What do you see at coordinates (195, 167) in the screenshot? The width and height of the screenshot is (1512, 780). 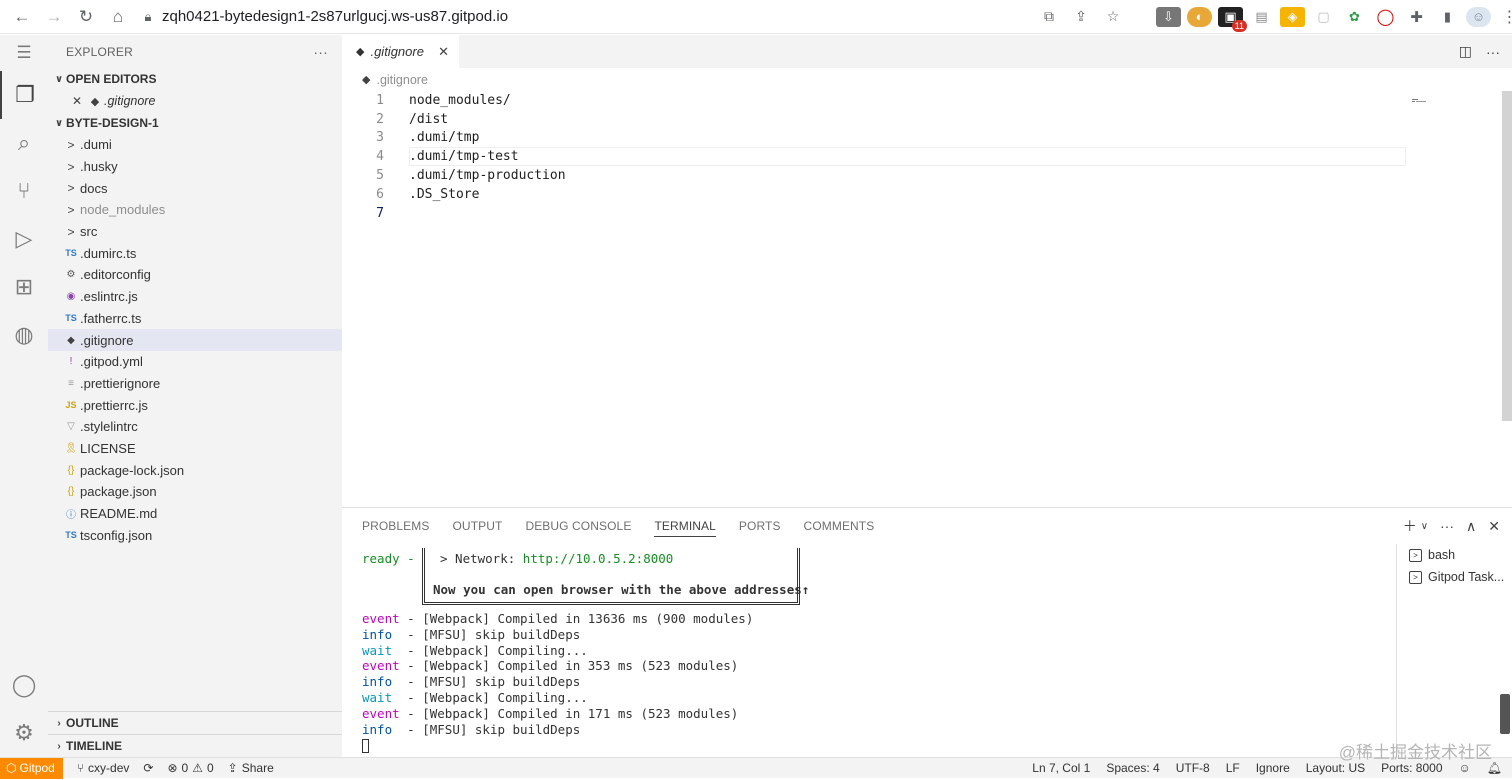 I see `folder-item: > .husky` at bounding box center [195, 167].